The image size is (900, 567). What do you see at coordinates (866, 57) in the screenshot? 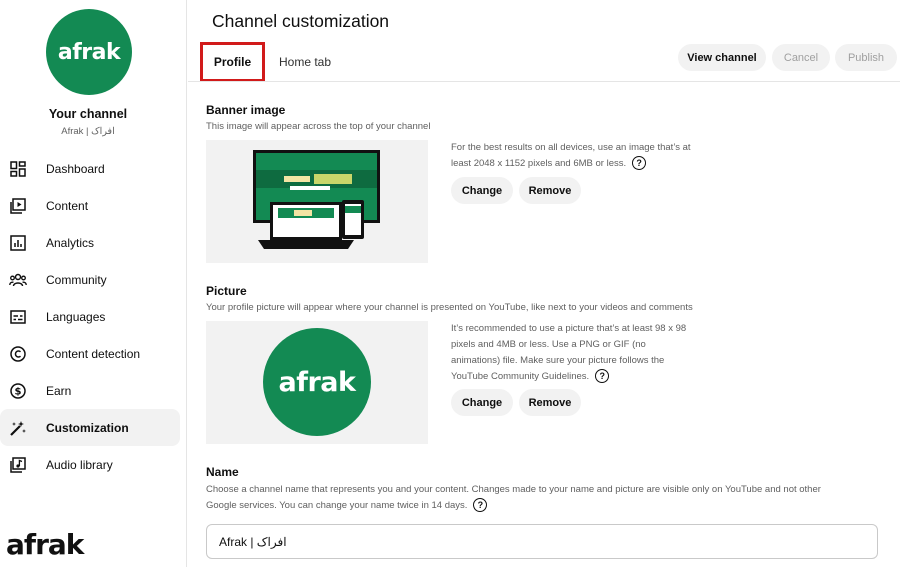
I see `publish-button: Publish` at bounding box center [866, 57].